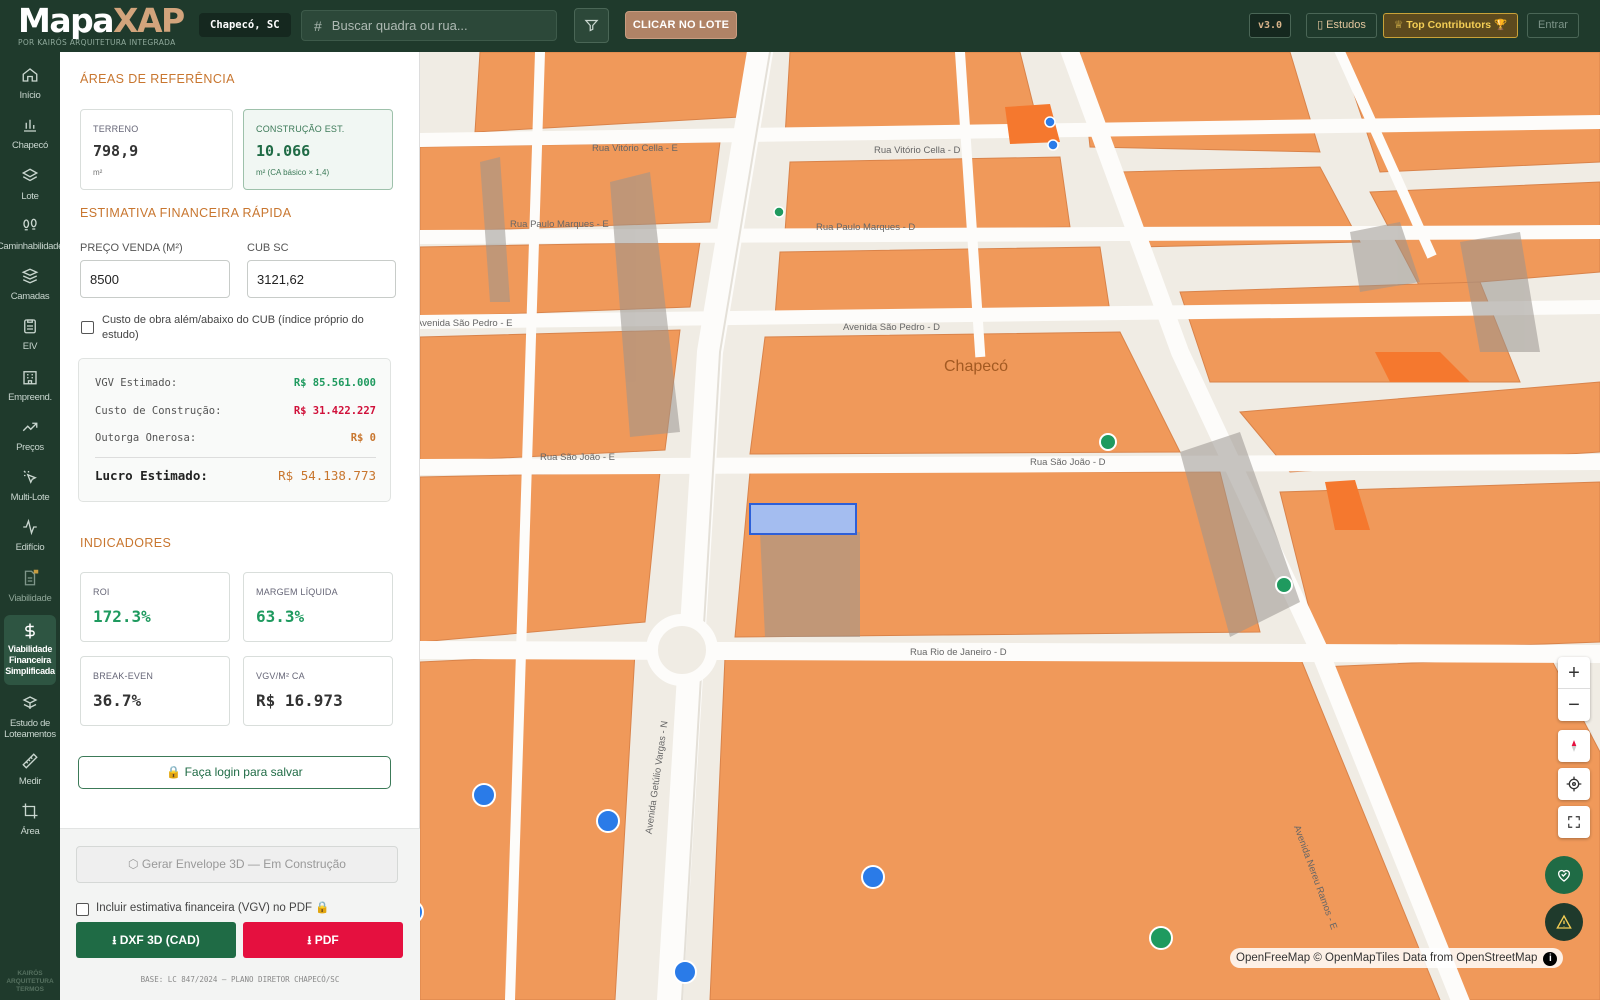 This screenshot has height=1000, width=1600. I want to click on app-logo: MapaXAP POR KAIRÓS ARQUITETURA INTEGRADA, so click(105, 26).